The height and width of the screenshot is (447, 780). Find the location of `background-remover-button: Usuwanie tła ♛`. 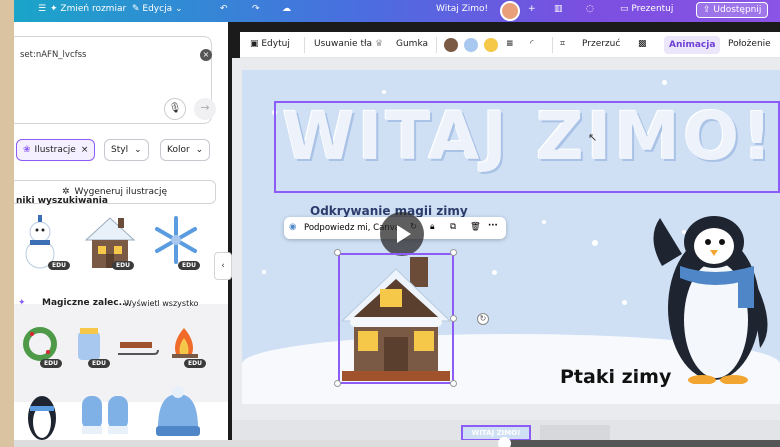

background-remover-button: Usuwanie tła ♛ is located at coordinates (348, 44).